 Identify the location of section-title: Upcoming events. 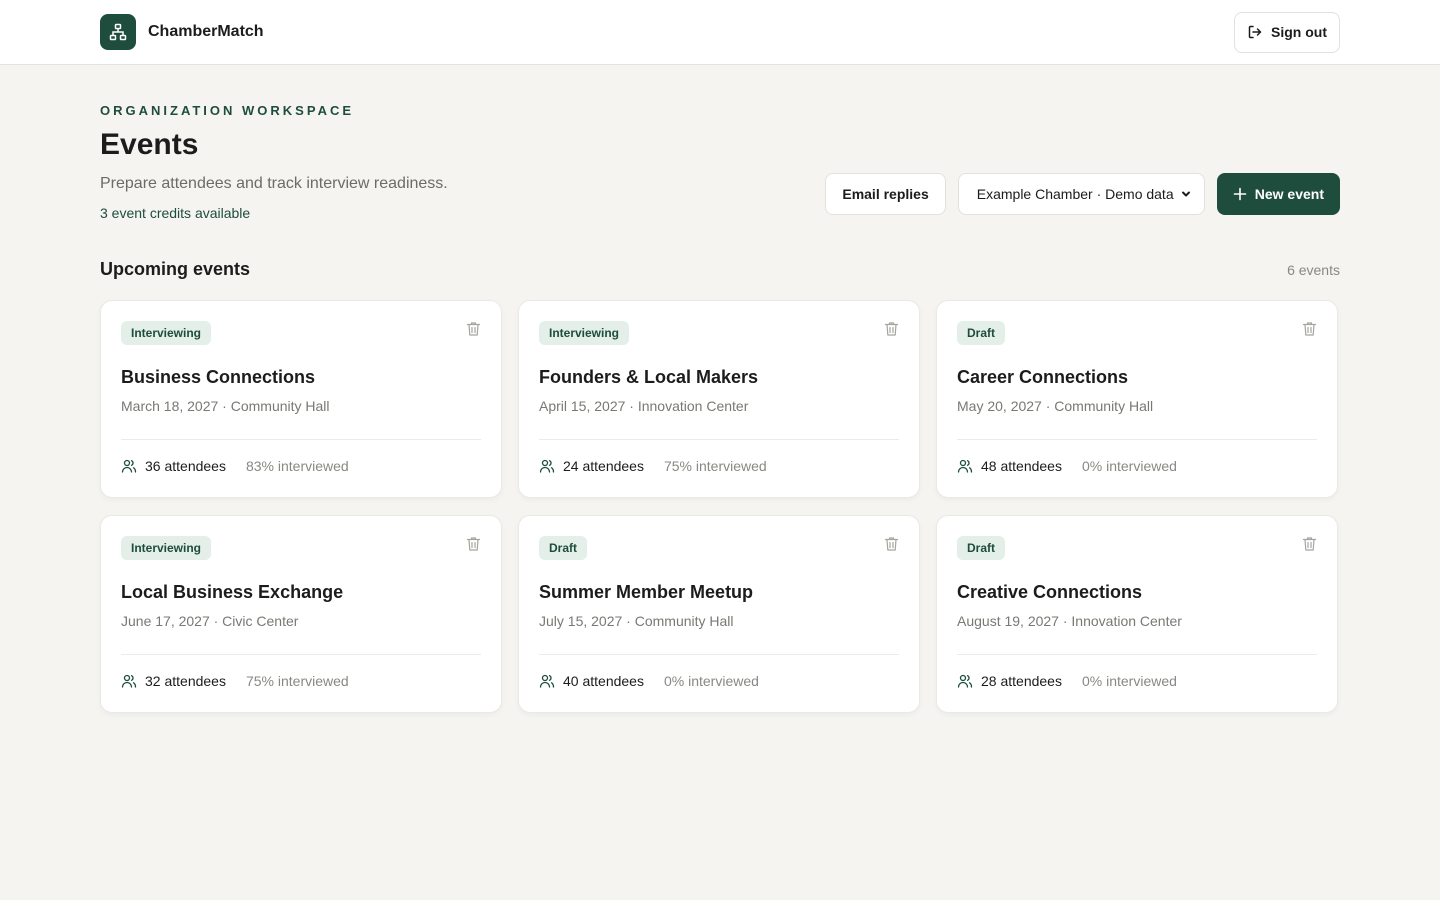
(175, 269).